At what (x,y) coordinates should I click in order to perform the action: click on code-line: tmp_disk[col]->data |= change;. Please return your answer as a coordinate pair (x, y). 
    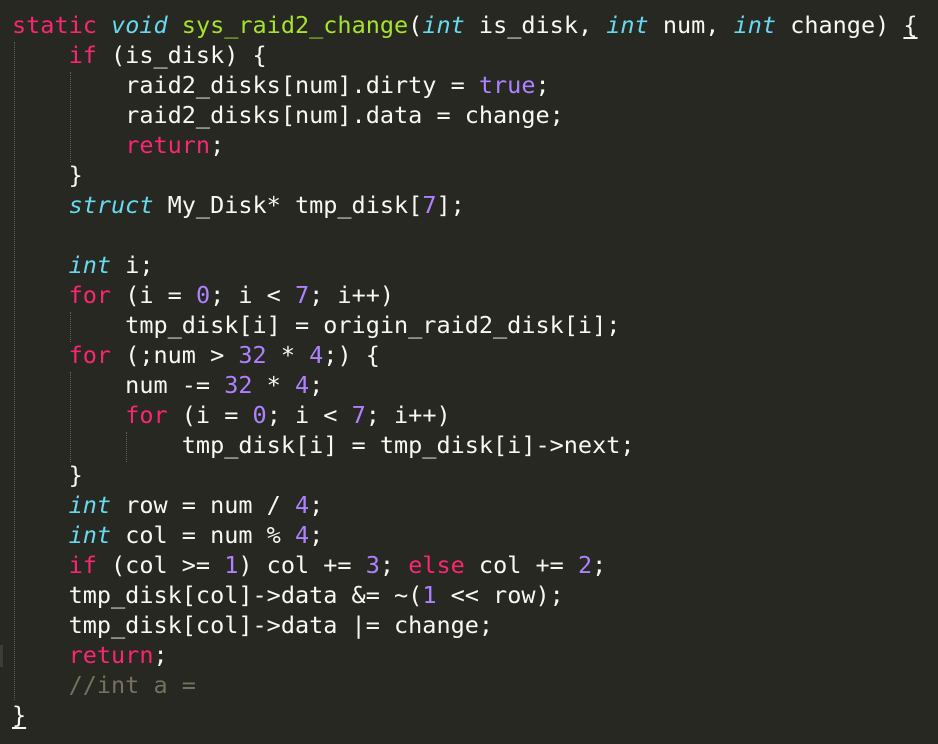
    Looking at the image, I should click on (252, 625).